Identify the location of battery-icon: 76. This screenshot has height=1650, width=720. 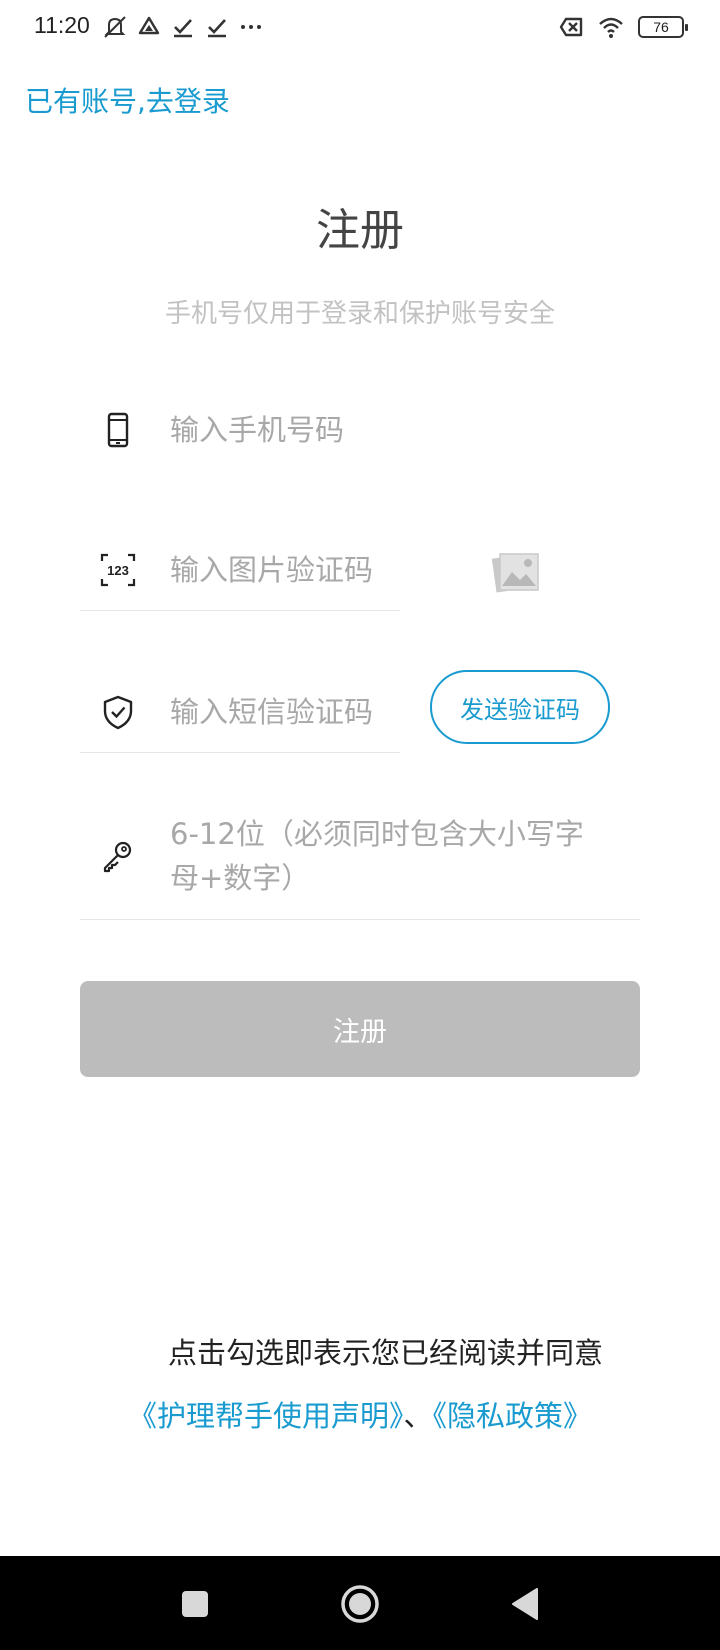
(663, 27).